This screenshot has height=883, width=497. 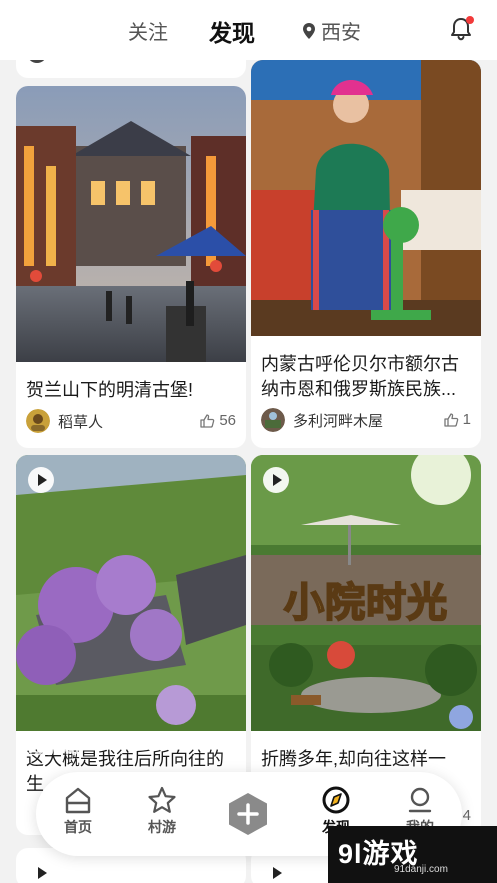 What do you see at coordinates (217, 420) in the screenshot?
I see `like-button: 56` at bounding box center [217, 420].